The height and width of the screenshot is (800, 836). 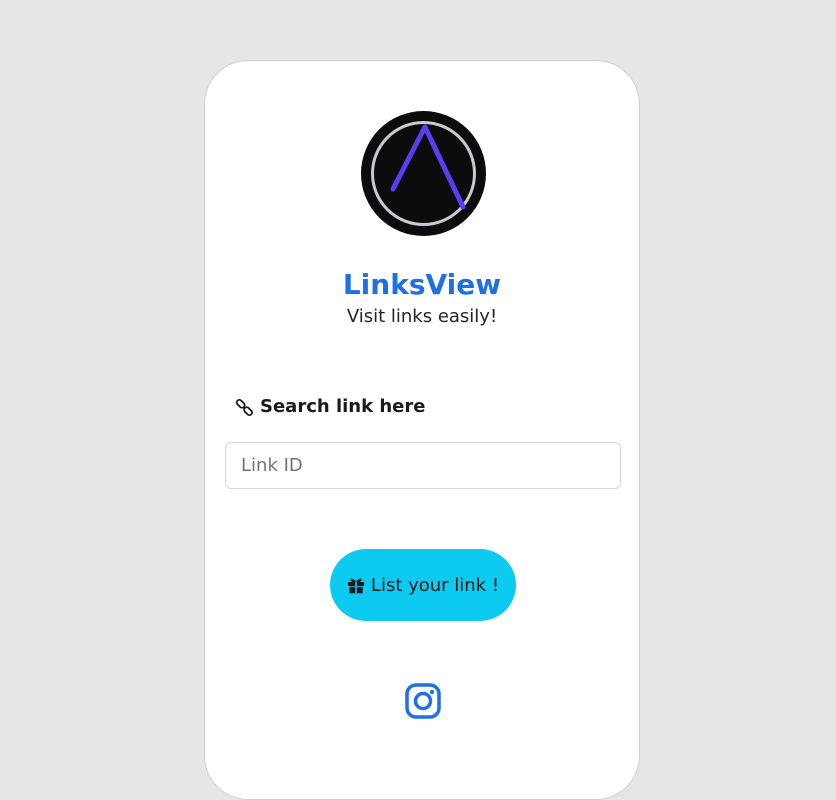 I want to click on brand-tagline: Visit links easily!, so click(x=422, y=316).